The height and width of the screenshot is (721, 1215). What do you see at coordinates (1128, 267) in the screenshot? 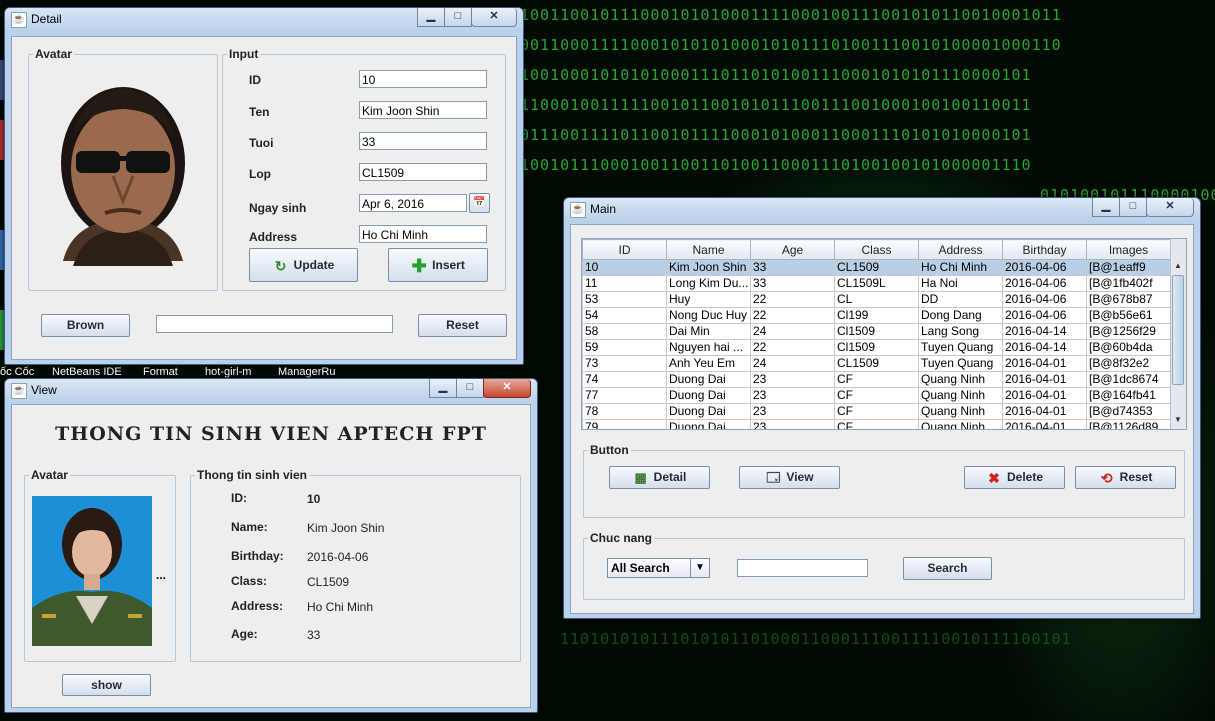
I see `table-cell: [B@1eaff9` at bounding box center [1128, 267].